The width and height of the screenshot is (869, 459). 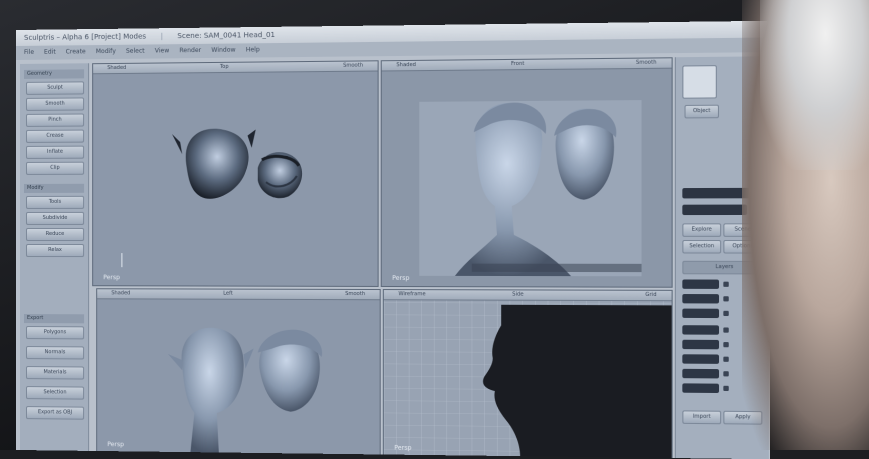 I want to click on object-button: Object, so click(x=701, y=112).